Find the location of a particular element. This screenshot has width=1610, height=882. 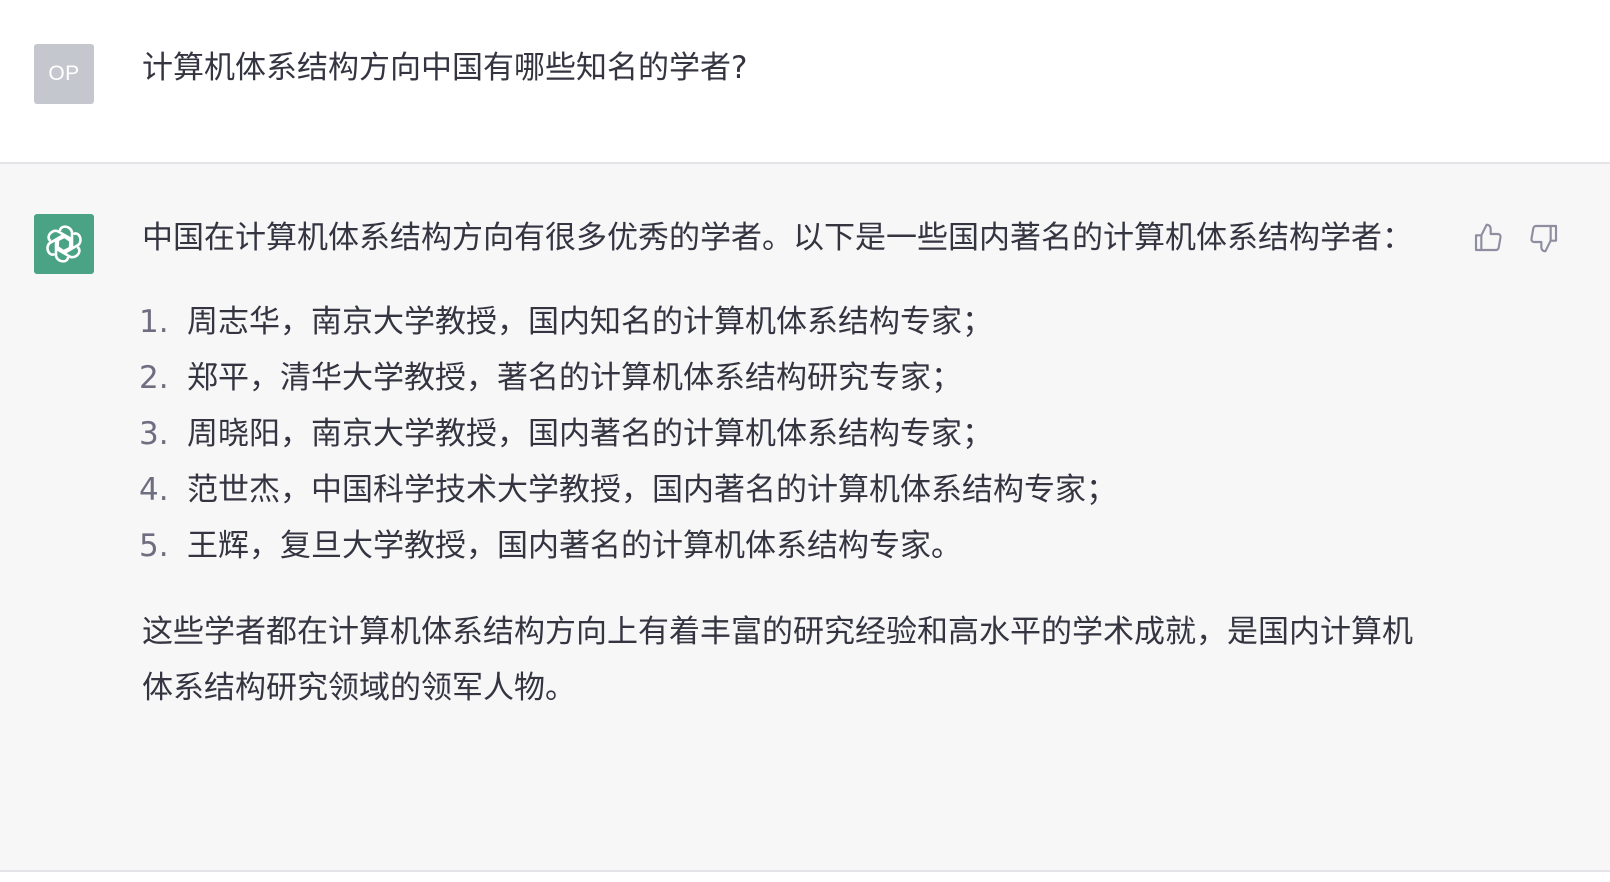

list-item-text: 王辉，复旦大学教授，国内著名的计算机体系结构专家。 is located at coordinates (574, 546).